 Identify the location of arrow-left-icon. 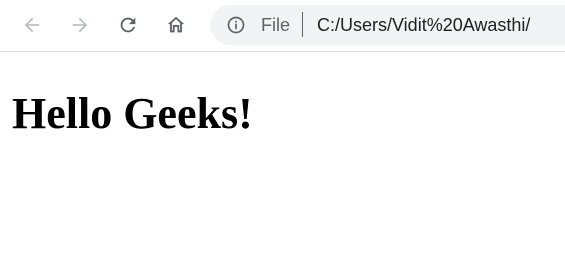
(32, 25).